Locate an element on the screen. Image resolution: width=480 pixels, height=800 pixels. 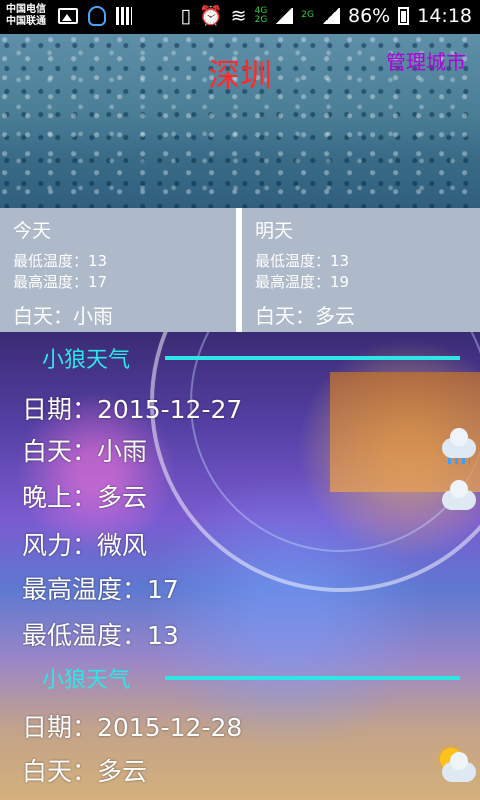
wifi-icon: ≋ is located at coordinates (238, 15).